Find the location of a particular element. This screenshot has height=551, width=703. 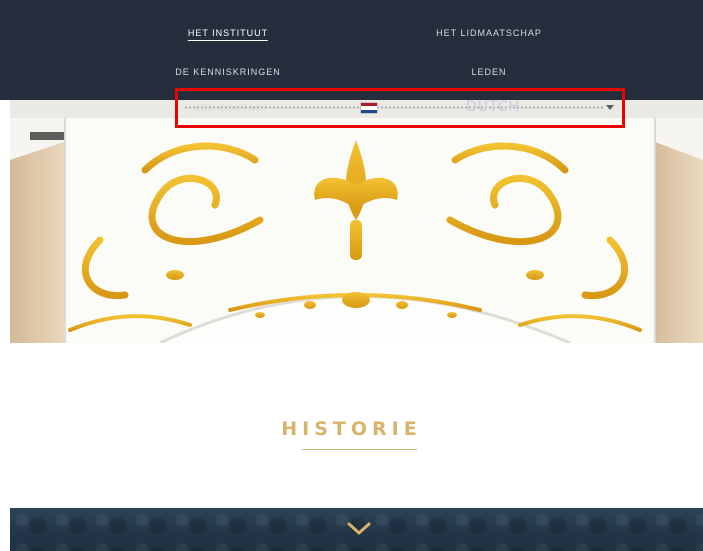

language-selected-label: DUTCH is located at coordinates (493, 107).